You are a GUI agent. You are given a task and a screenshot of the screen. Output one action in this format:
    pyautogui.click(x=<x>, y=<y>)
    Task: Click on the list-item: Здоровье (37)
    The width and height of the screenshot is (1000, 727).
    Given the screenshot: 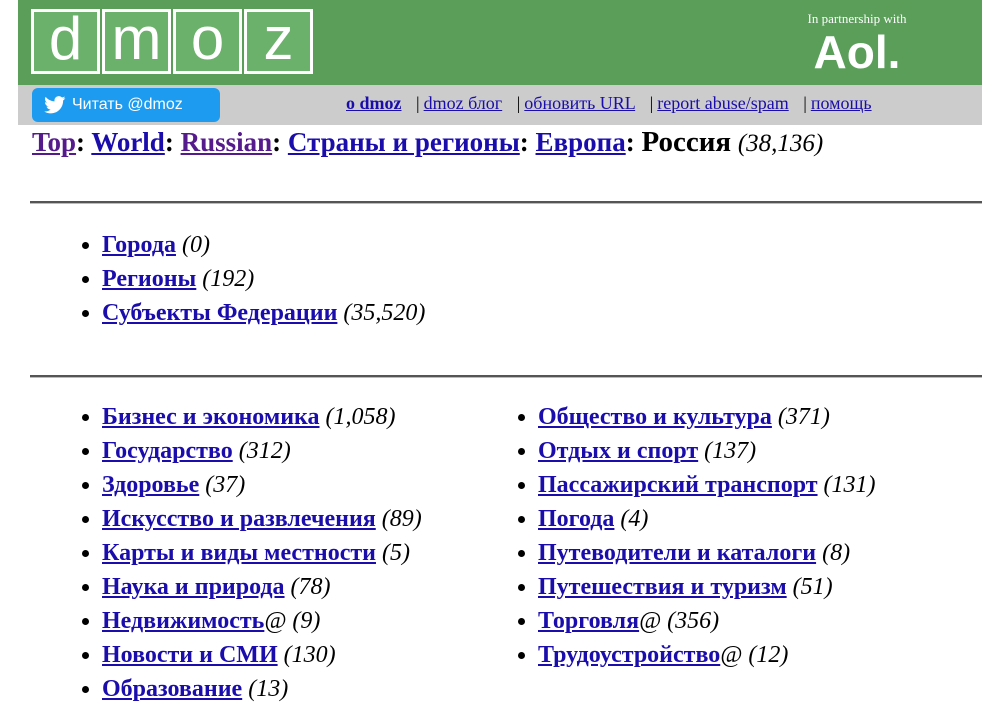 What is the action you would take?
    pyautogui.click(x=262, y=485)
    